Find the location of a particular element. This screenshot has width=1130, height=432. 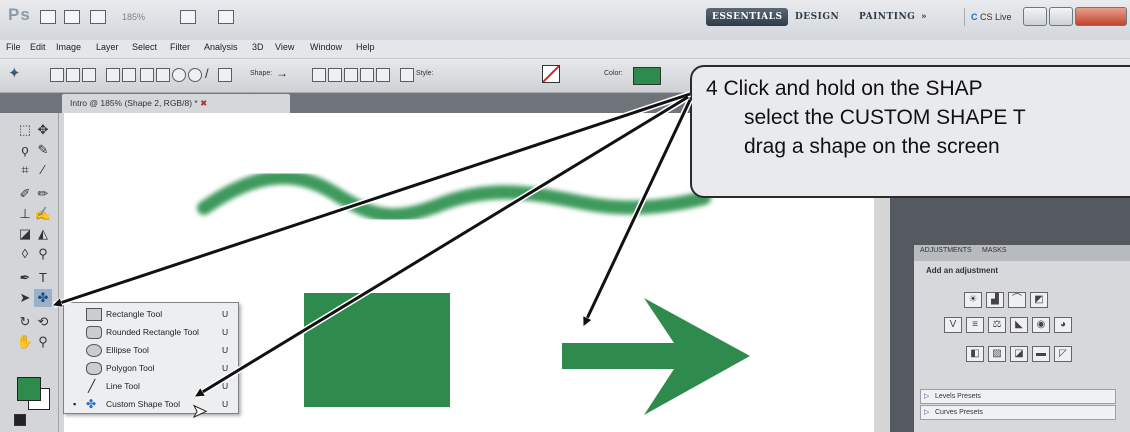

blur-tool-icon: ◊ is located at coordinates (25, 254).